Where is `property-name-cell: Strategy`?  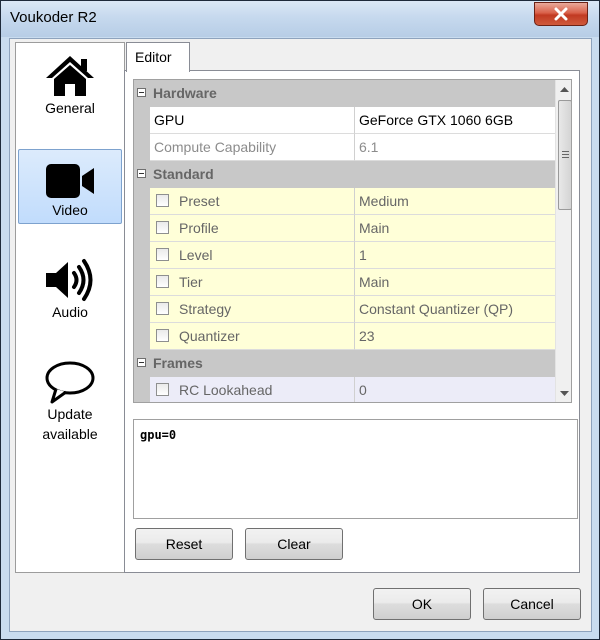 property-name-cell: Strategy is located at coordinates (252, 309).